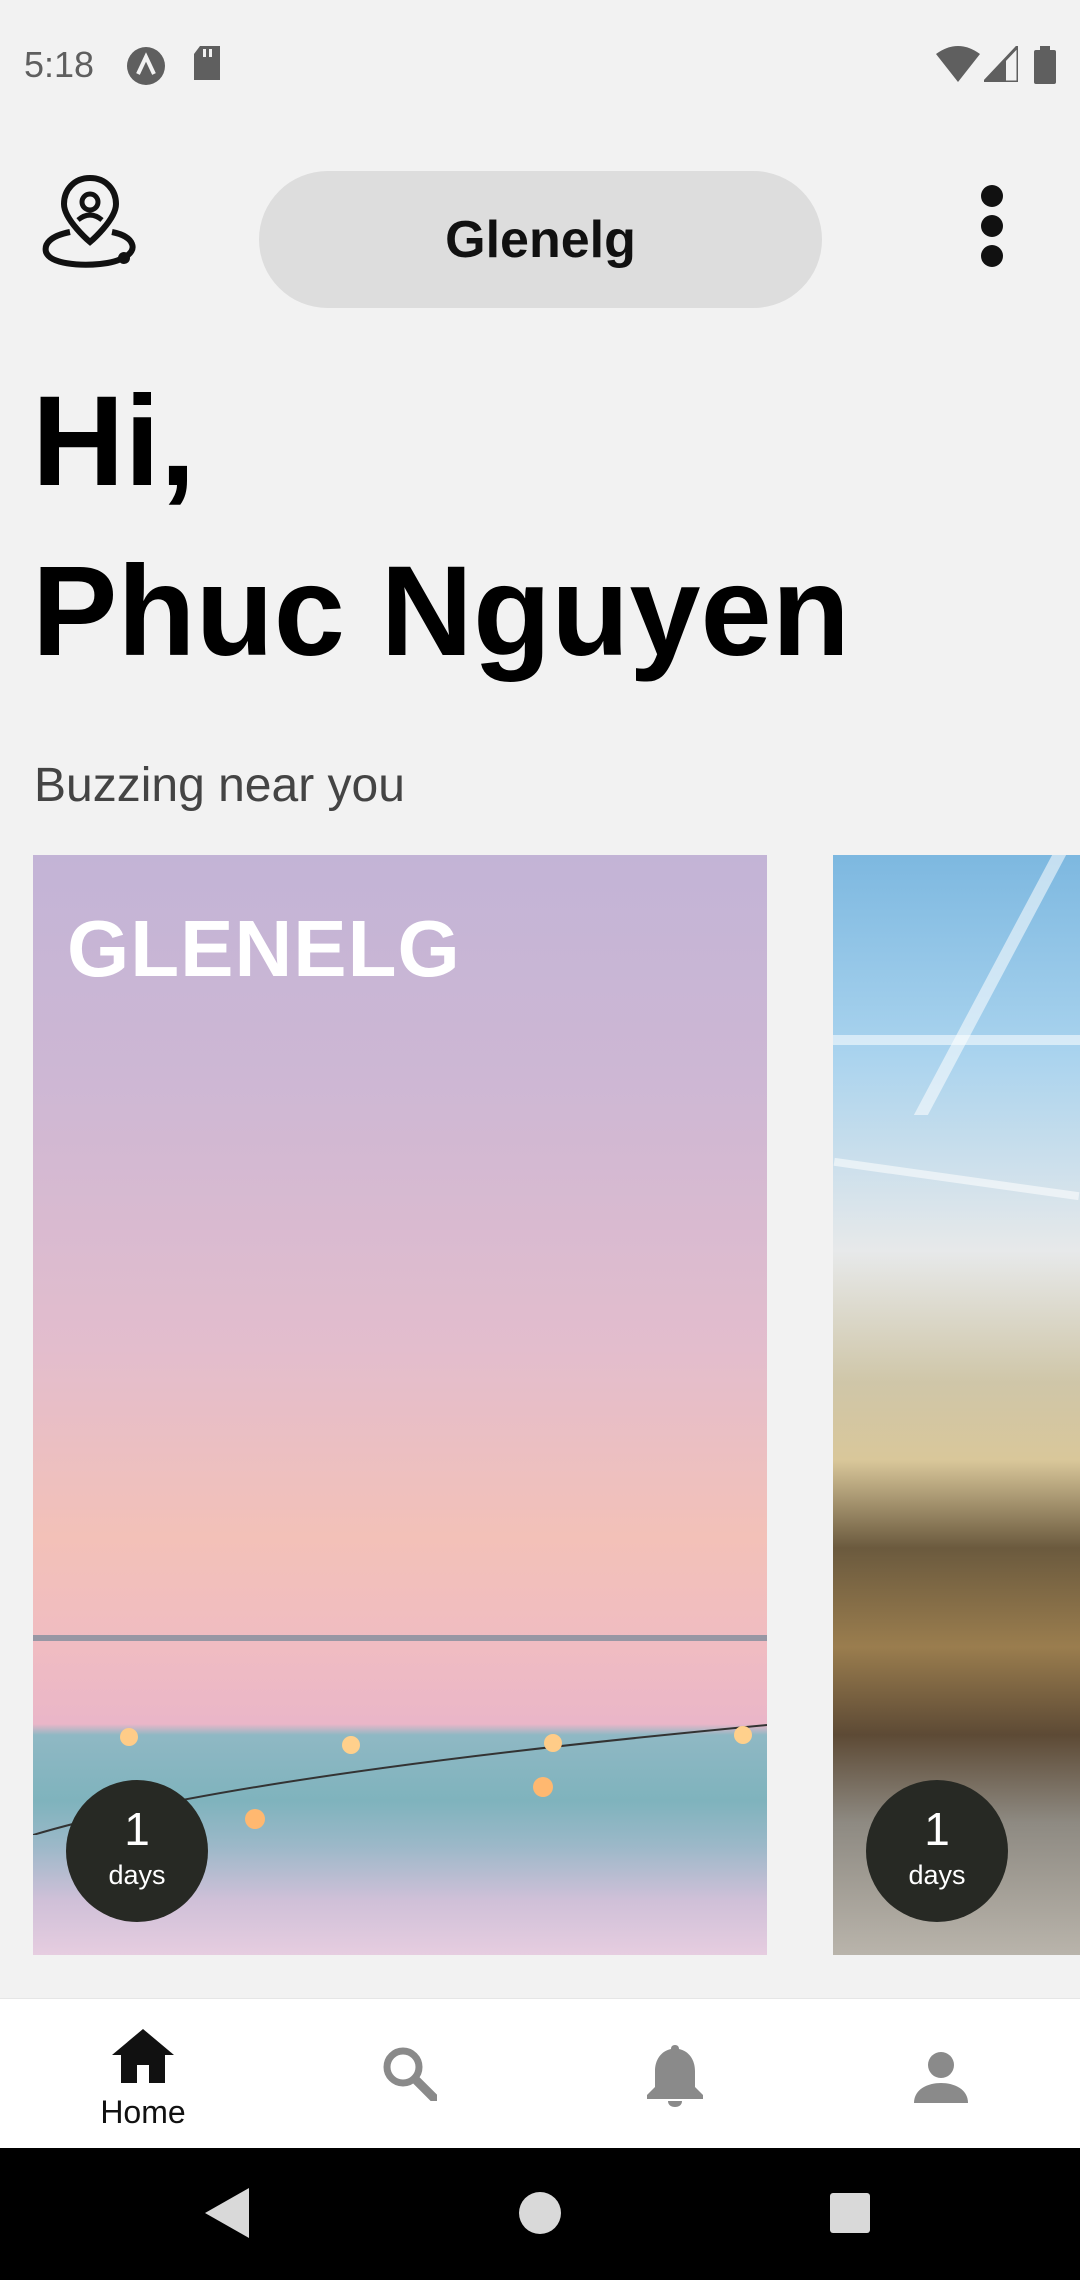  What do you see at coordinates (1000, 64) in the screenshot?
I see `cellular-signal-icon` at bounding box center [1000, 64].